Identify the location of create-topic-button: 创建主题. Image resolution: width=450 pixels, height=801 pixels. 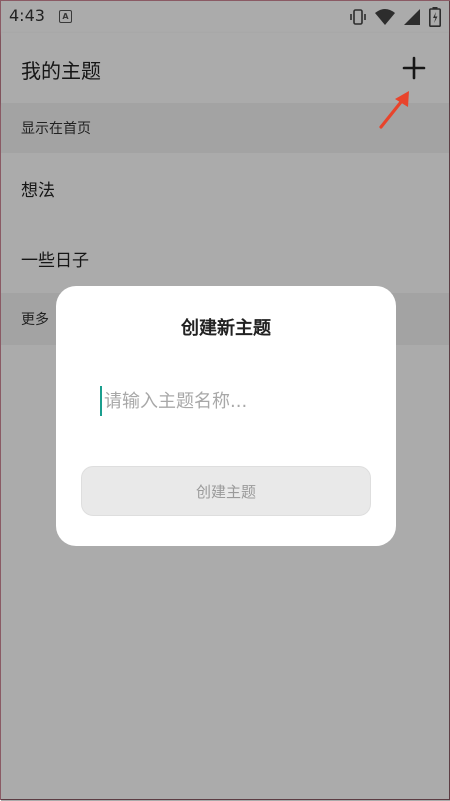
(226, 491).